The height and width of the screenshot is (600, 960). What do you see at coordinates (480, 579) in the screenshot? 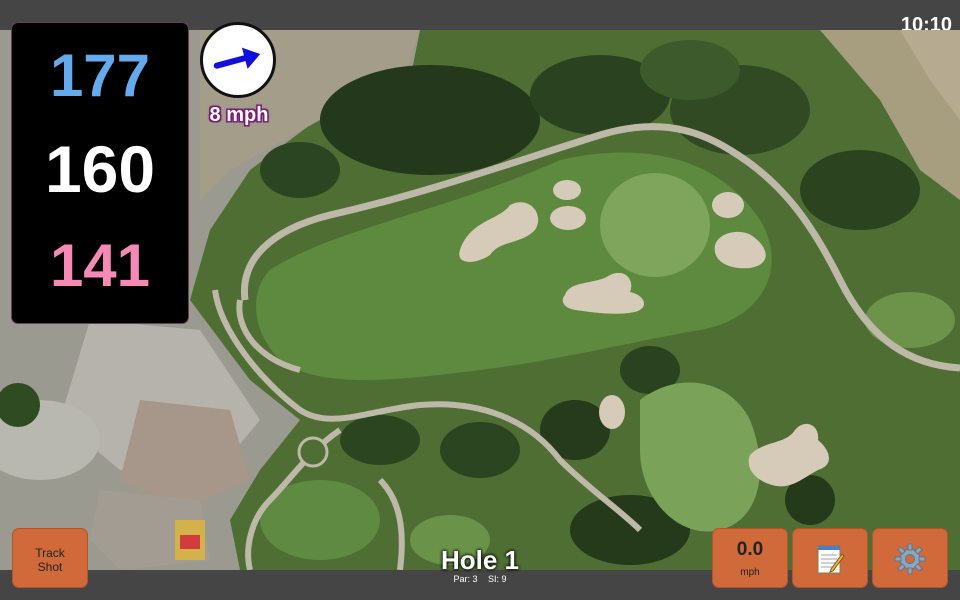
I see `hole-meta: Par: 3 SI: 9` at bounding box center [480, 579].